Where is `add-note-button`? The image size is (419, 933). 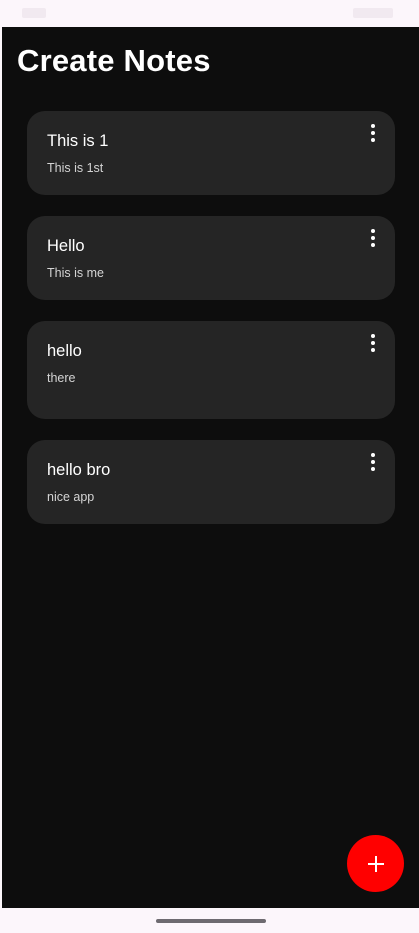
add-note-button is located at coordinates (375, 863).